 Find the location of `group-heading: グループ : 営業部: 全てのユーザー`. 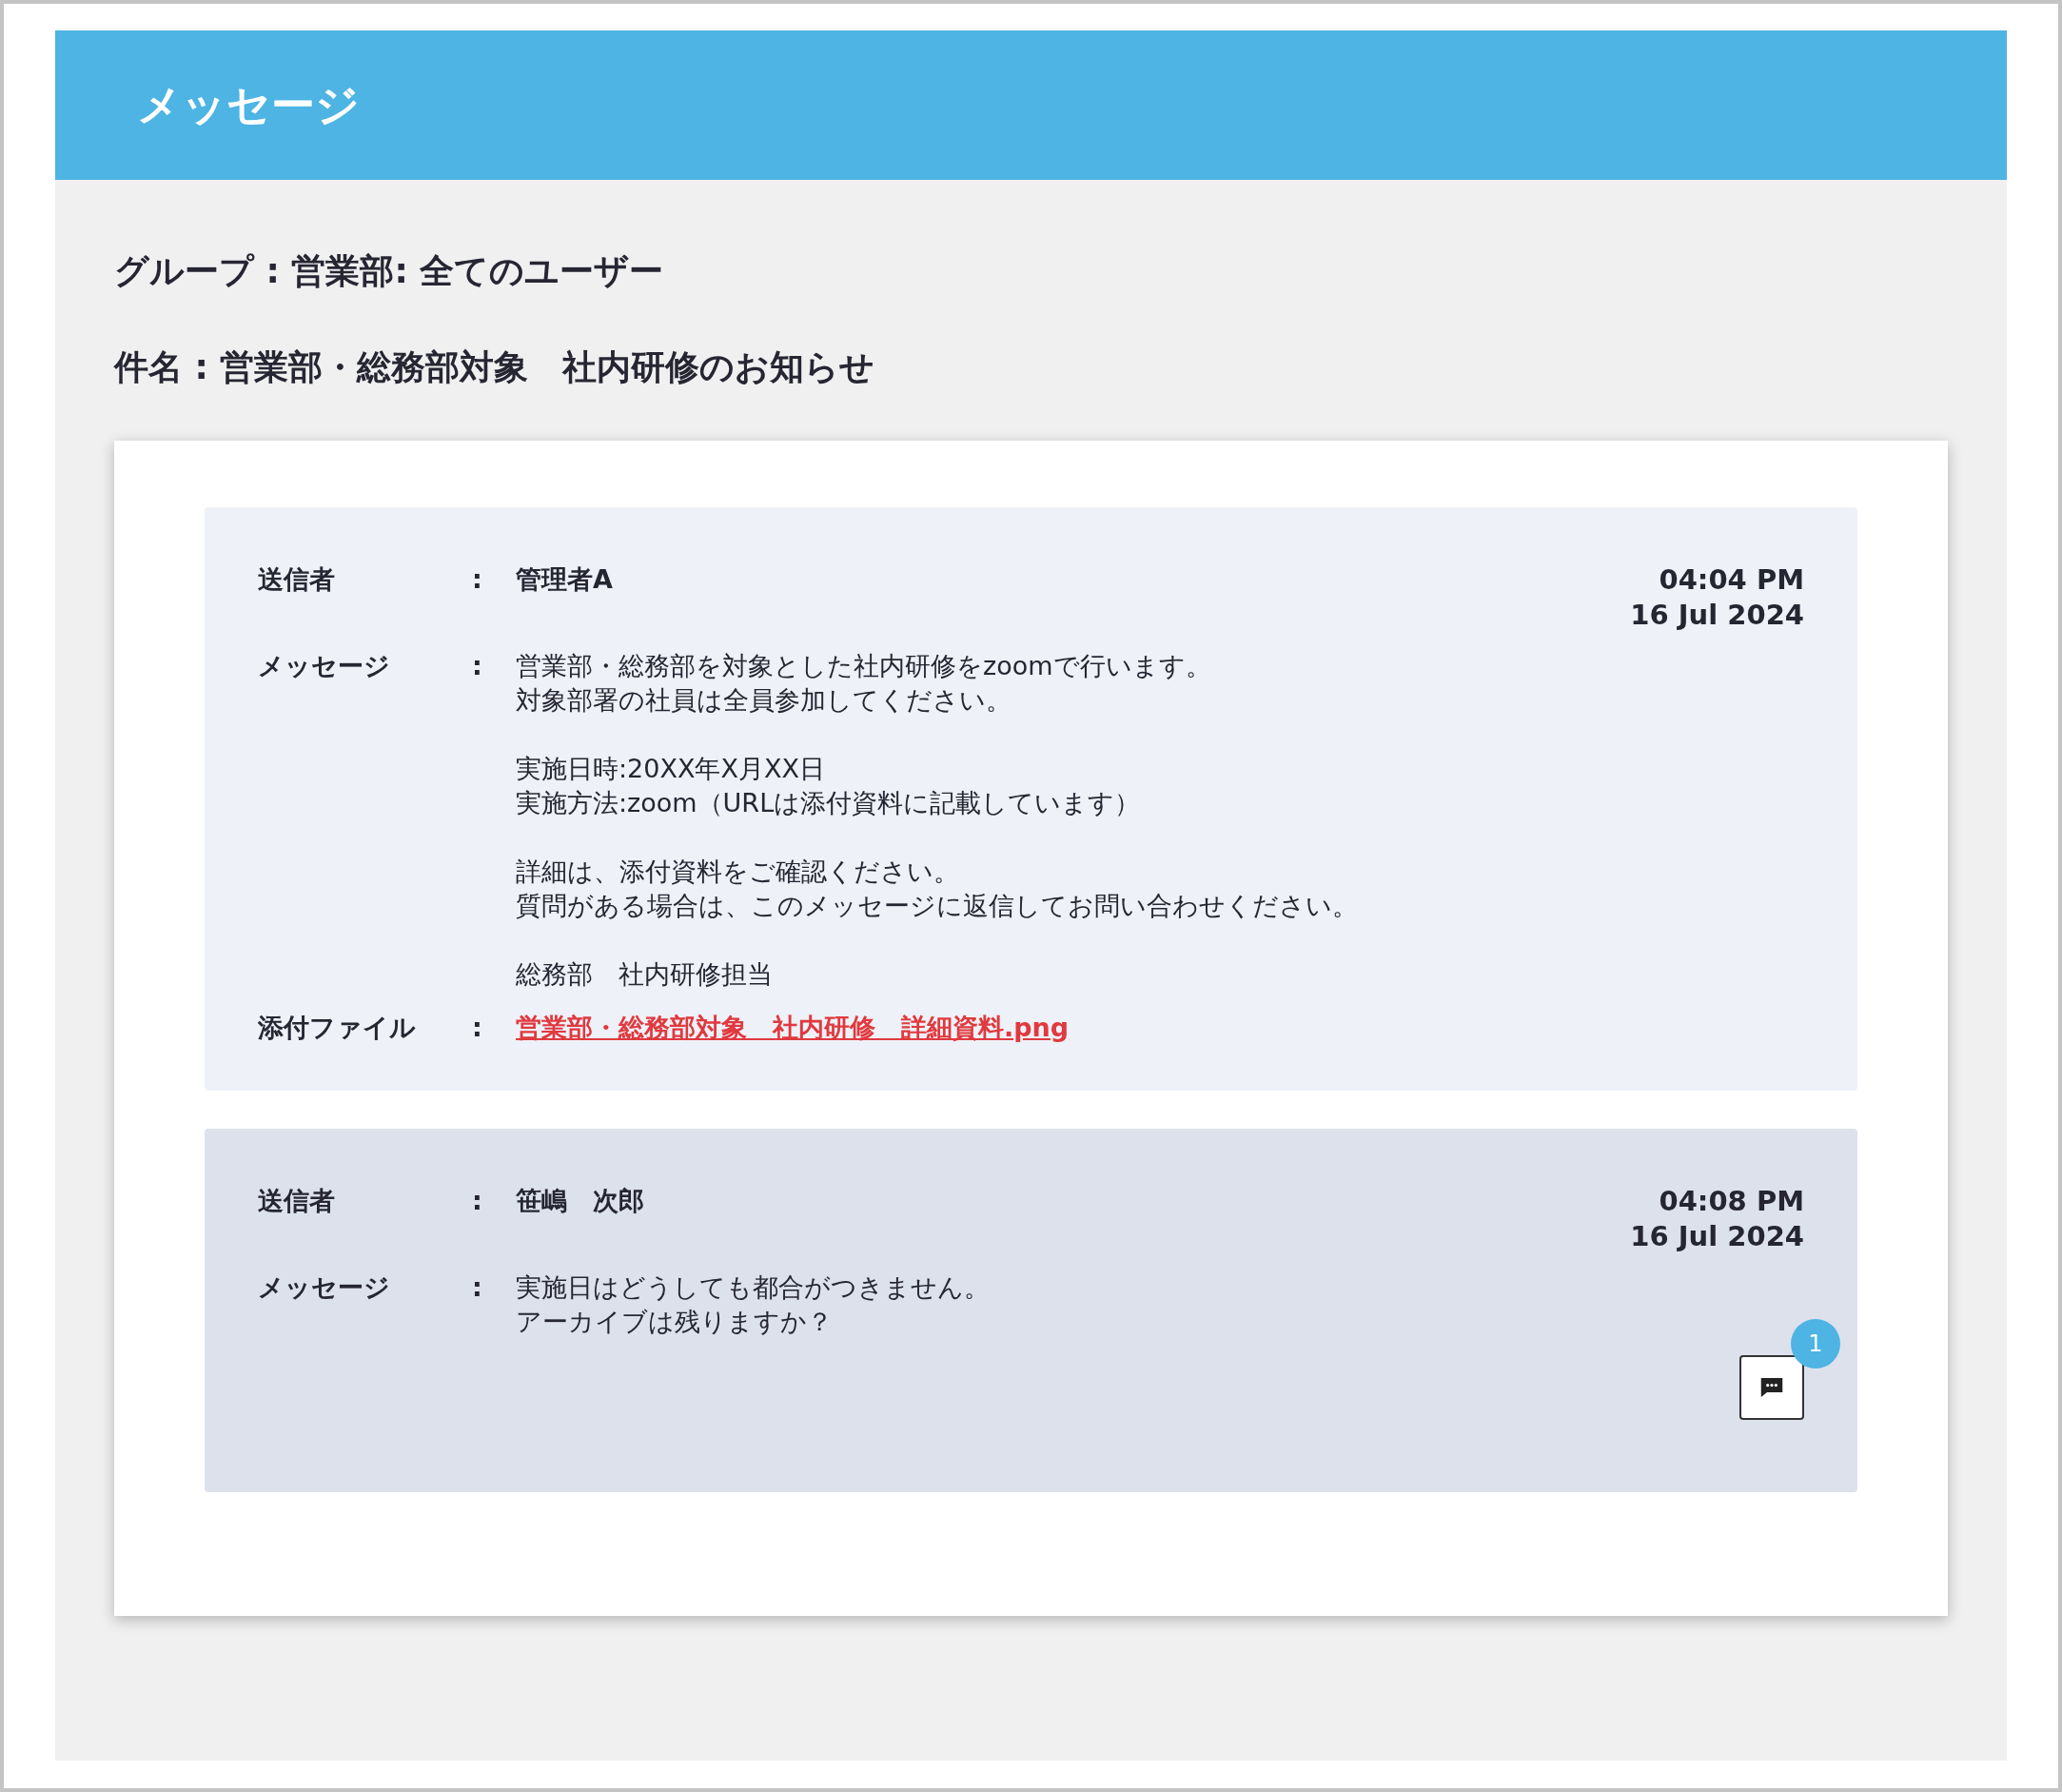

group-heading: グループ : 営業部: 全てのユーザー is located at coordinates (390, 271).